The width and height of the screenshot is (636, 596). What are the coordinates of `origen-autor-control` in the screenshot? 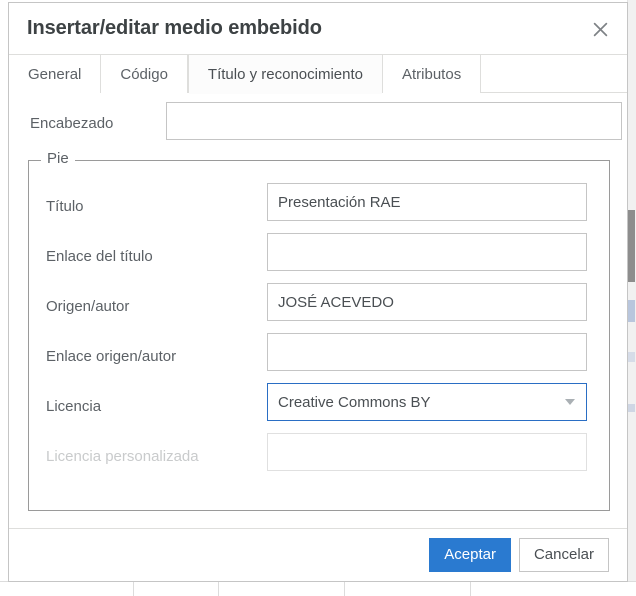 It's located at (427, 302).